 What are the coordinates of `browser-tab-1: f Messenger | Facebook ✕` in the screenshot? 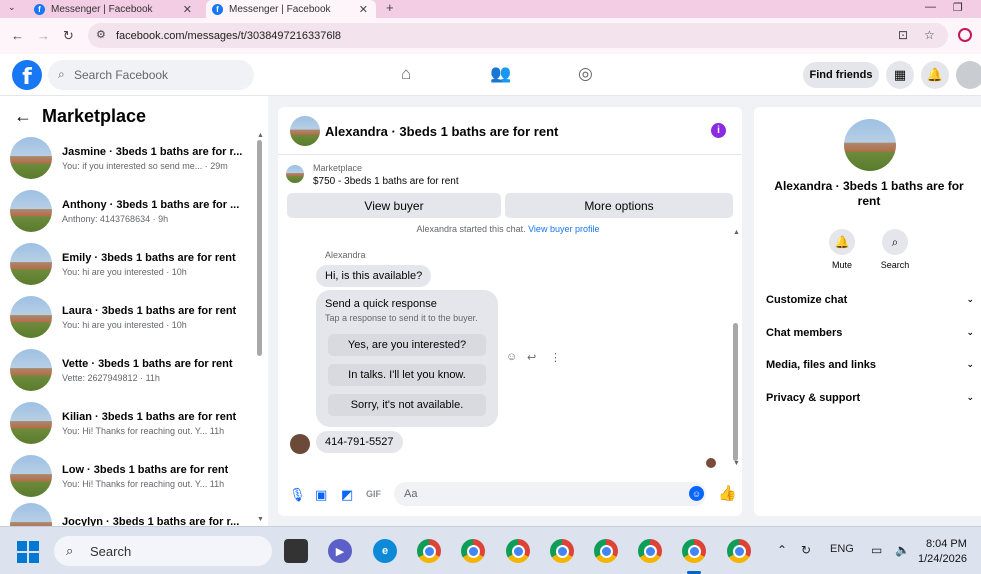 It's located at (114, 9).